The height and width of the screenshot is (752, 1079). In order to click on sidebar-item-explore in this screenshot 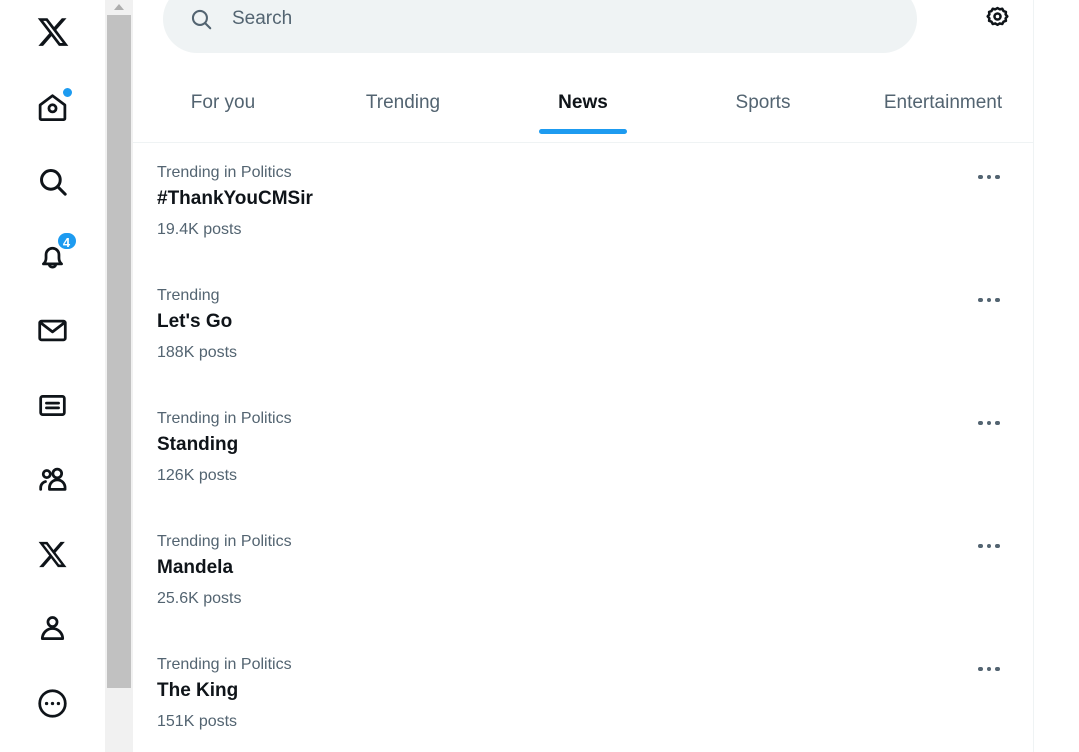, I will do `click(53, 182)`.